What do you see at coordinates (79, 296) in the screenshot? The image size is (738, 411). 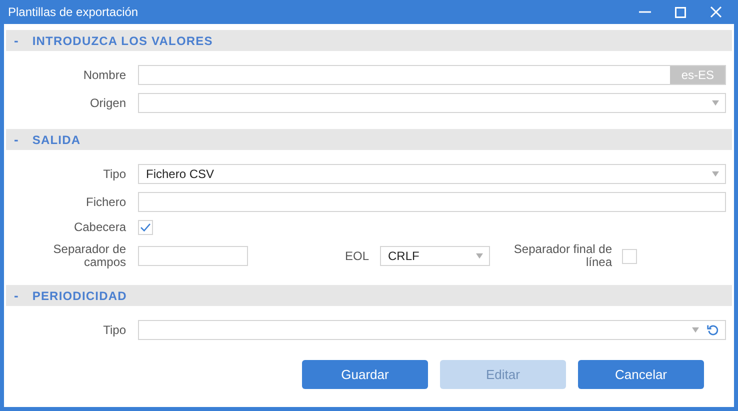 I see `section-title: PERIODICIDAD` at bounding box center [79, 296].